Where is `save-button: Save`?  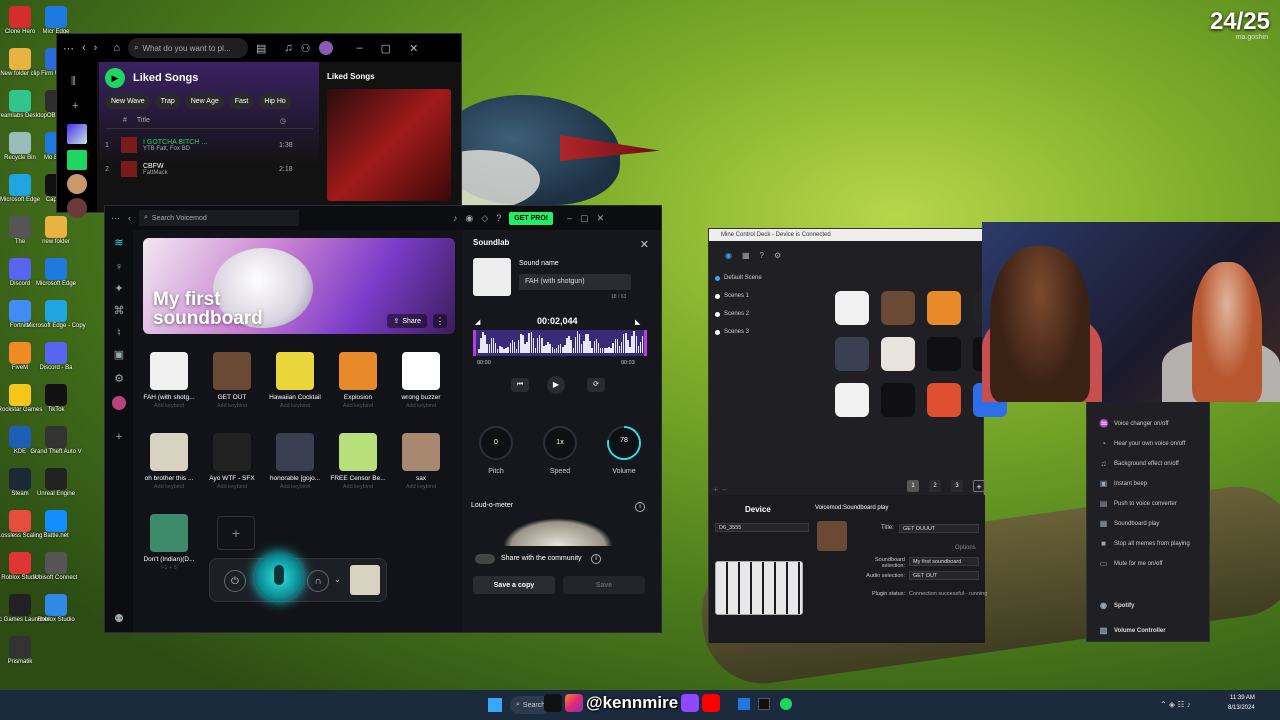 save-button: Save is located at coordinates (604, 585).